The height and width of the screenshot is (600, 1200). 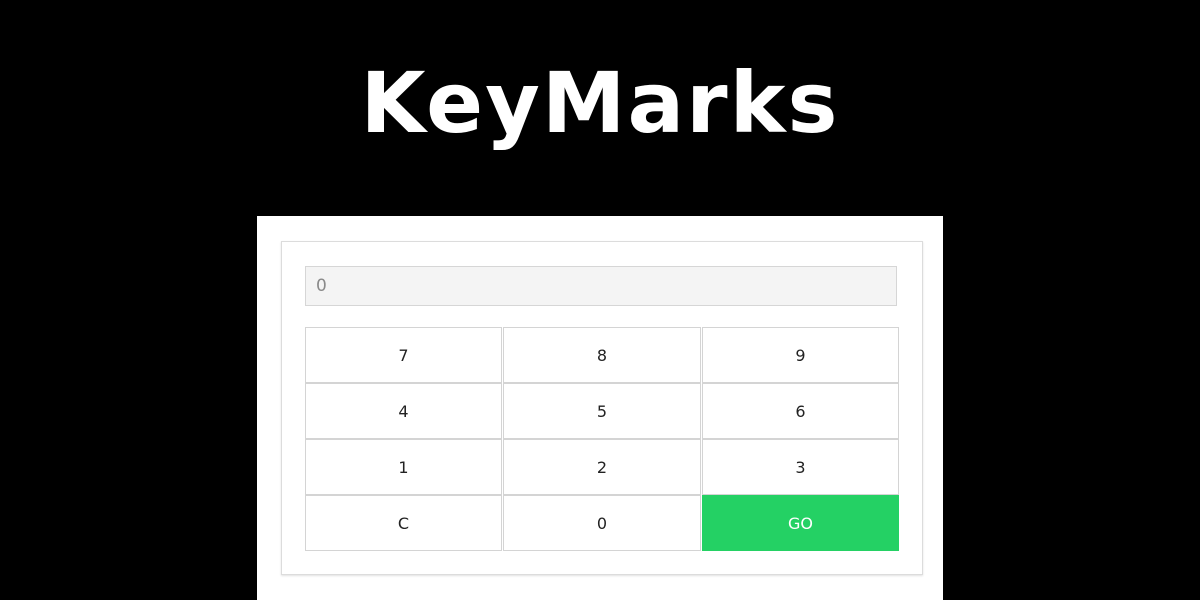 What do you see at coordinates (403, 467) in the screenshot?
I see `key-1: 1` at bounding box center [403, 467].